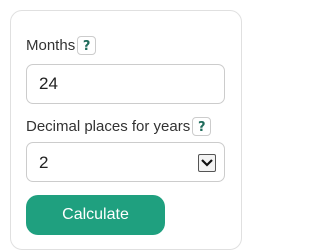 Image resolution: width=320 pixels, height=250 pixels. What do you see at coordinates (87, 45) in the screenshot?
I see `months-help-button: ?` at bounding box center [87, 45].